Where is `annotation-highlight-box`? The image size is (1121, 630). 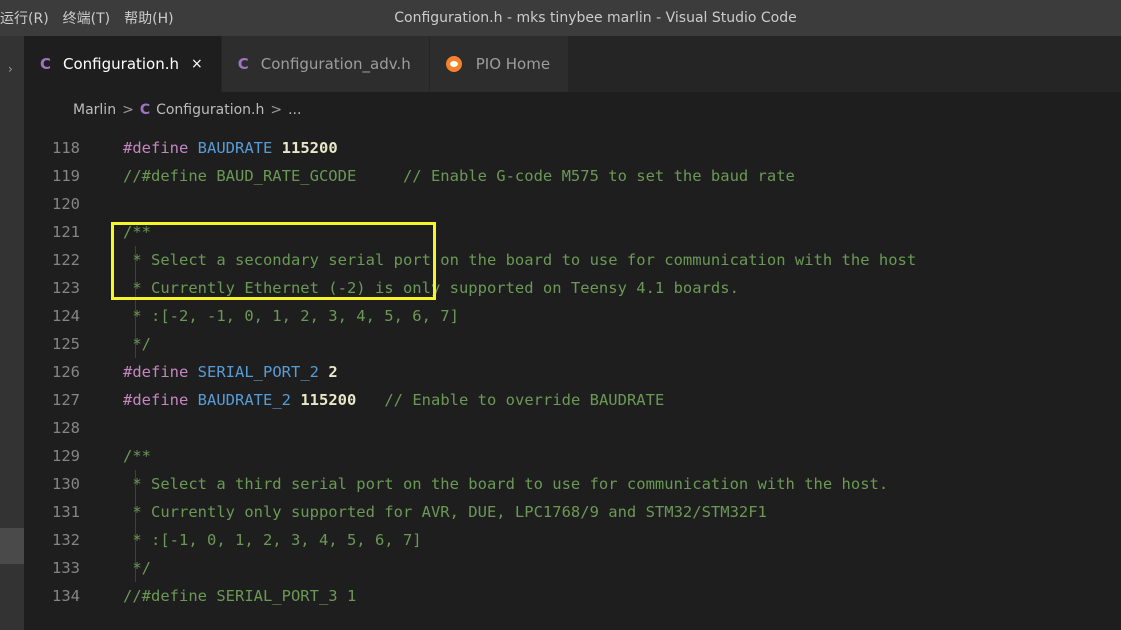
annotation-highlight-box is located at coordinates (273, 261).